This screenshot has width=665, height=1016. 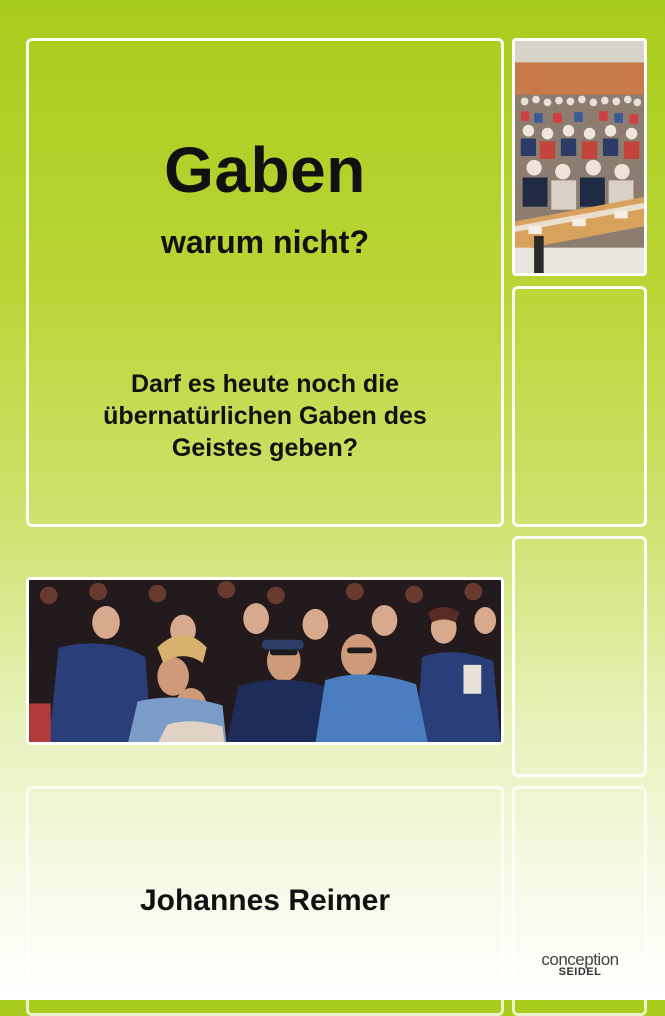 I want to click on crowd-photo, so click(x=265, y=661).